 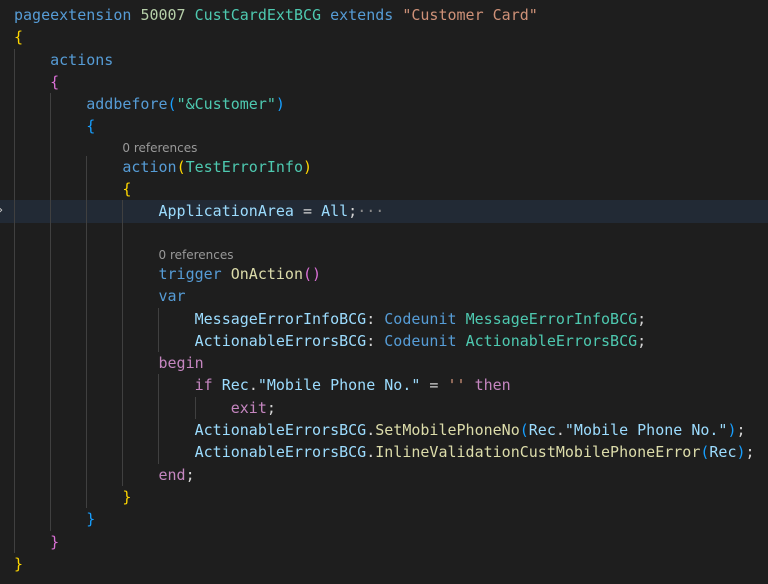 I want to click on code-token: ), so click(x=280, y=104).